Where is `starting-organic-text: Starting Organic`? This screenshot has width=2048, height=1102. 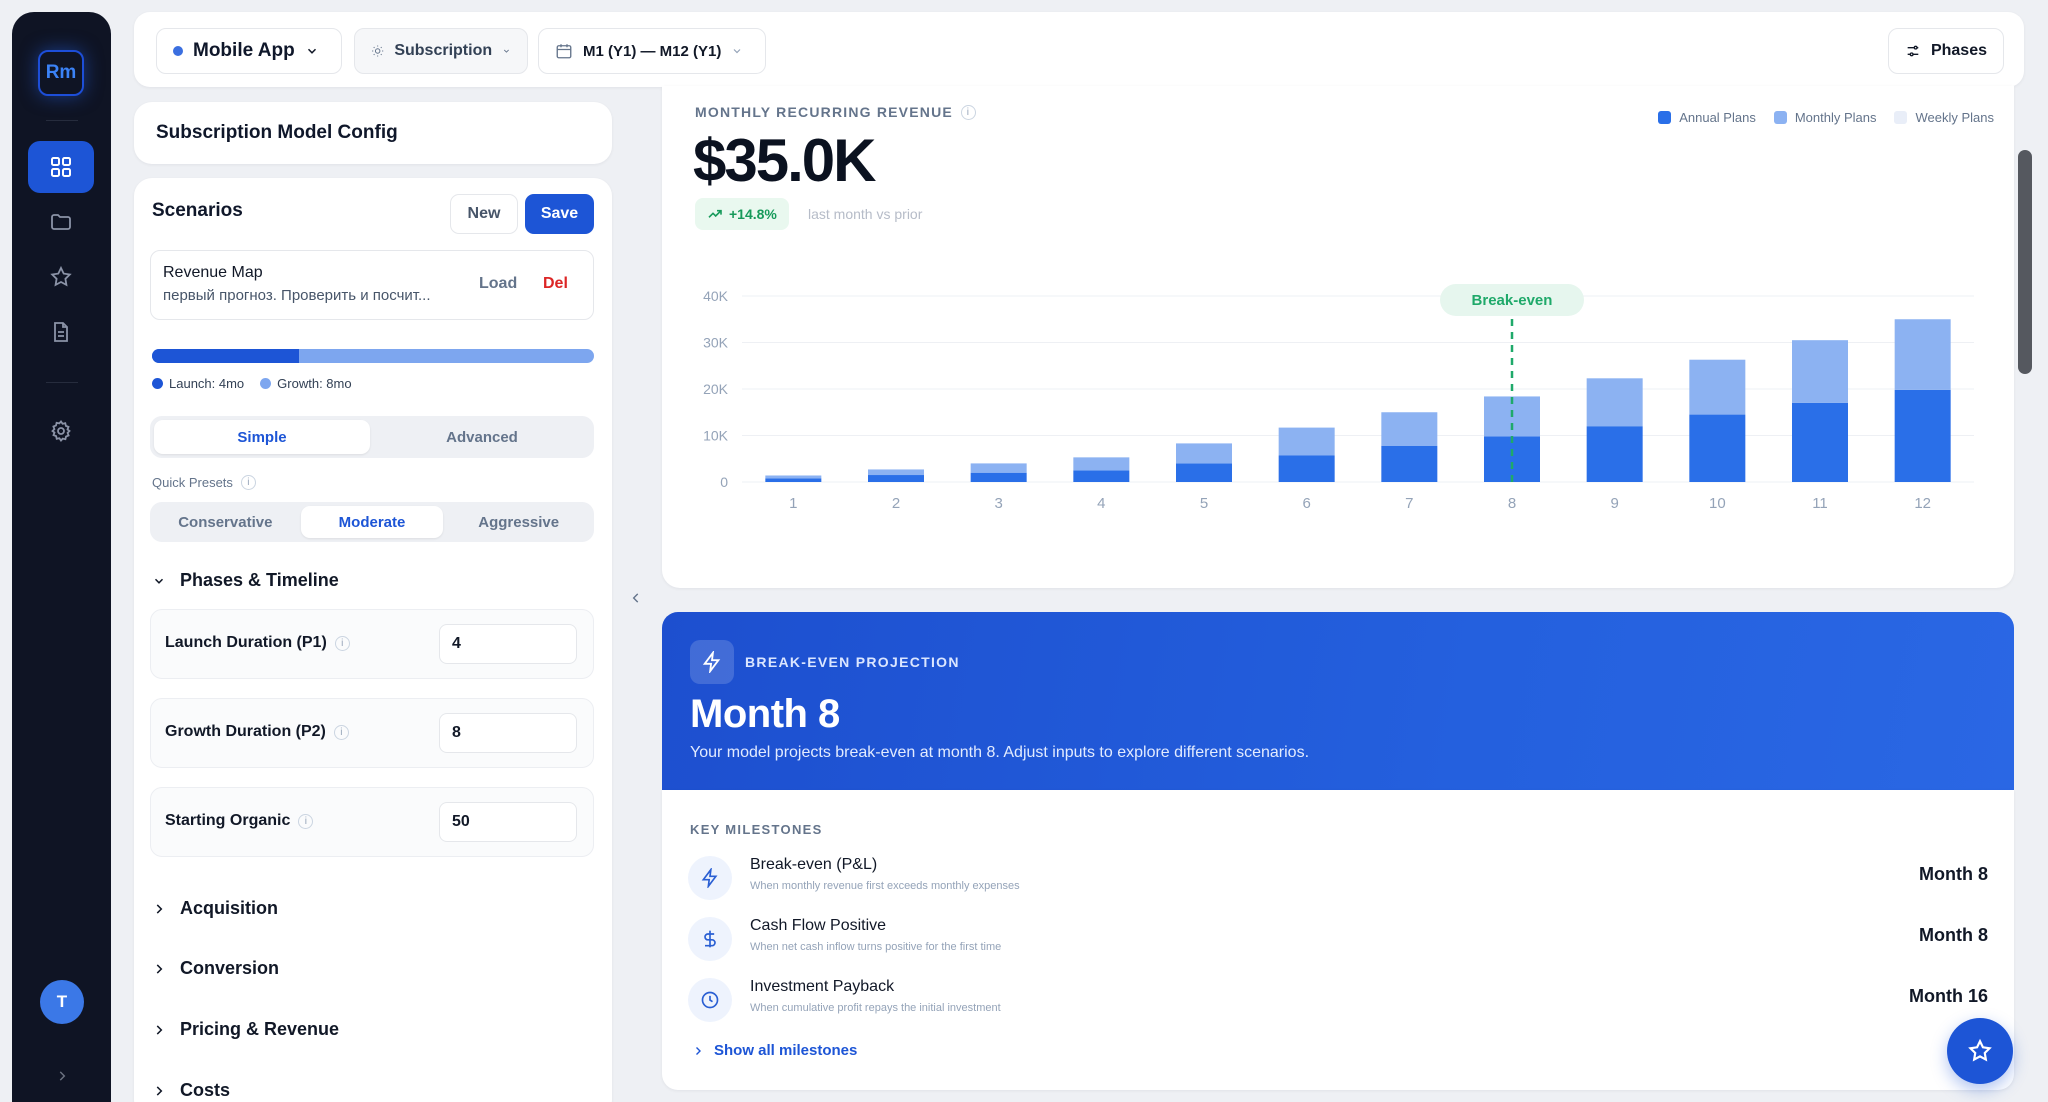 starting-organic-text: Starting Organic is located at coordinates (228, 820).